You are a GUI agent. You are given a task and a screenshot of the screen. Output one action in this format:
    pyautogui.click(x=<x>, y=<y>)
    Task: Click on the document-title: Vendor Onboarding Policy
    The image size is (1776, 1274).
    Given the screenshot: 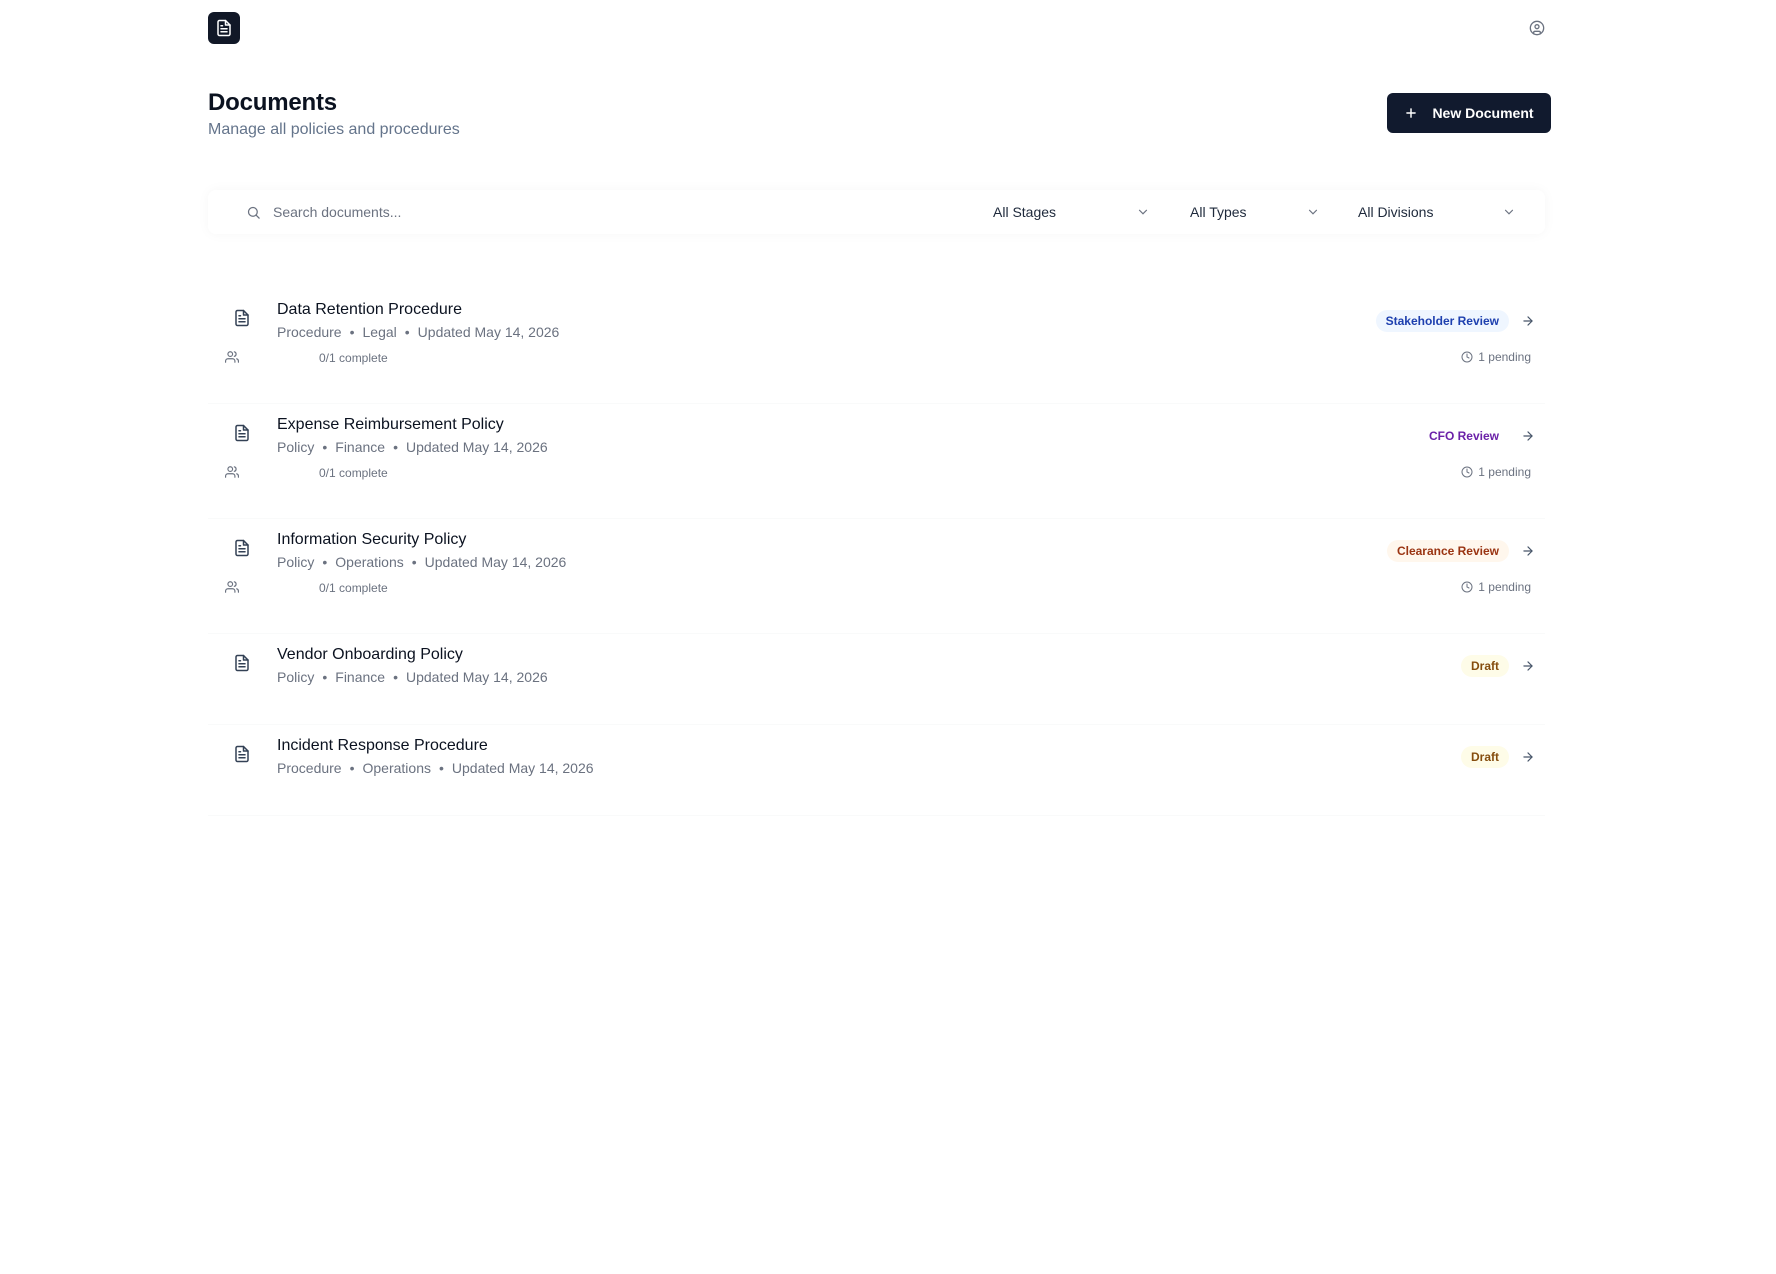 What is the action you would take?
    pyautogui.click(x=370, y=655)
    